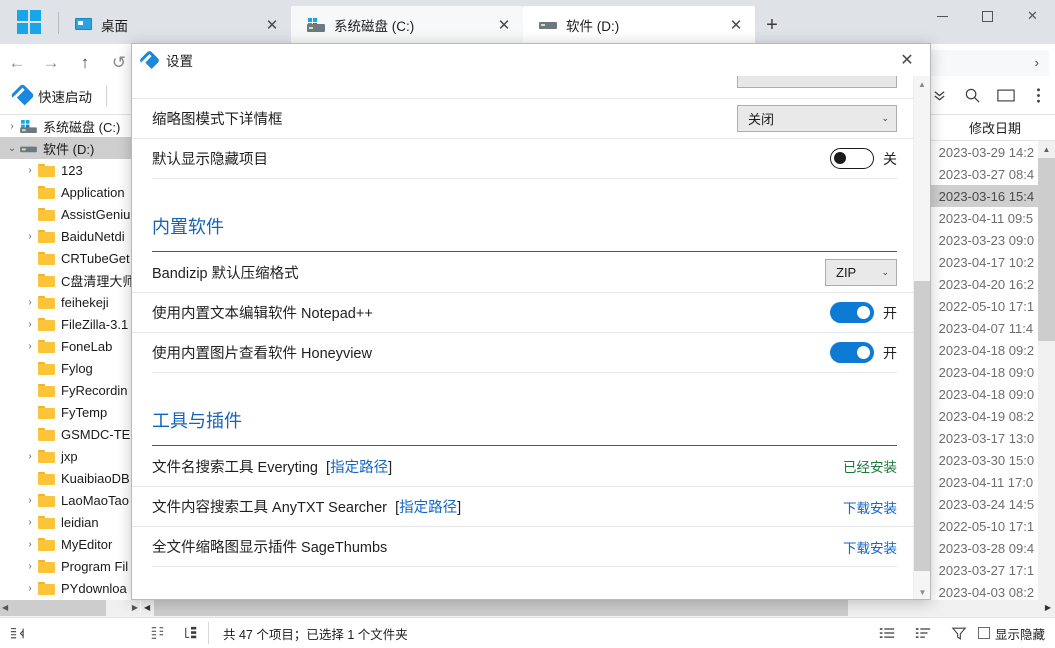 The image size is (1055, 648). Describe the element at coordinates (359, 468) in the screenshot. I see `setting-s1-0-specify-path-link: 指定路径` at that location.